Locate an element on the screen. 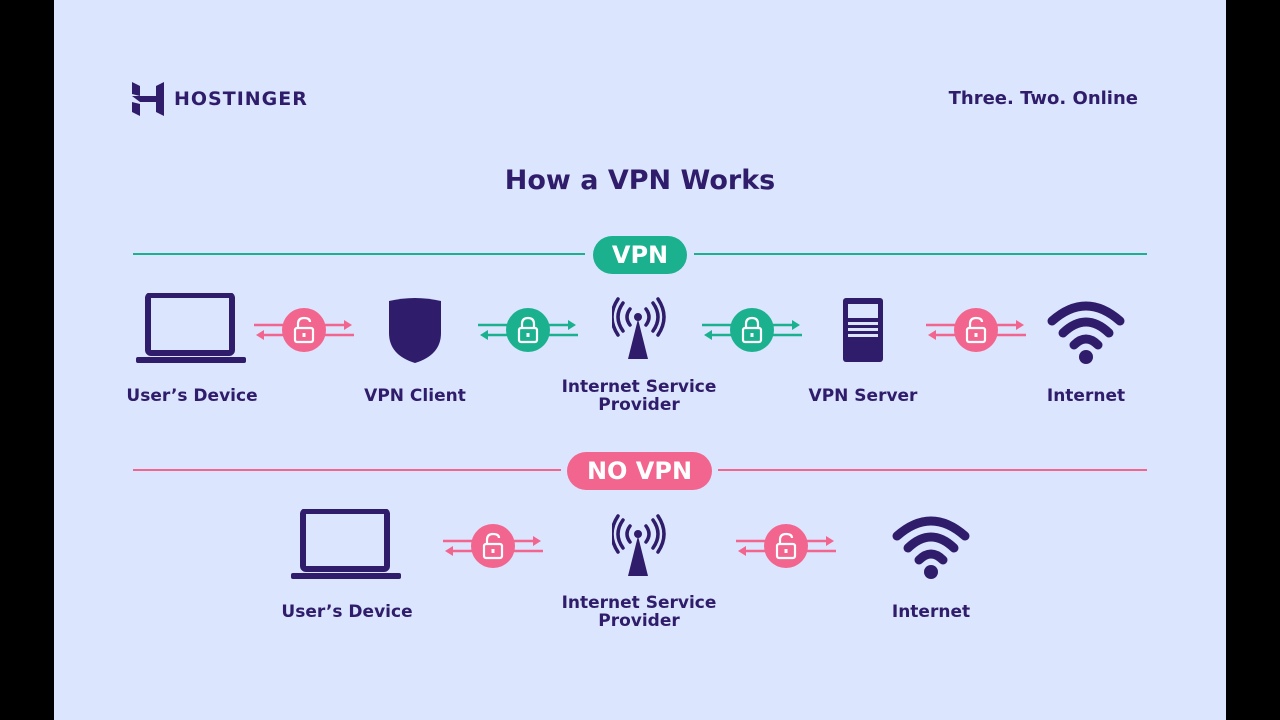  novpn-node-users-device-laptop-icon is located at coordinates (347, 546).